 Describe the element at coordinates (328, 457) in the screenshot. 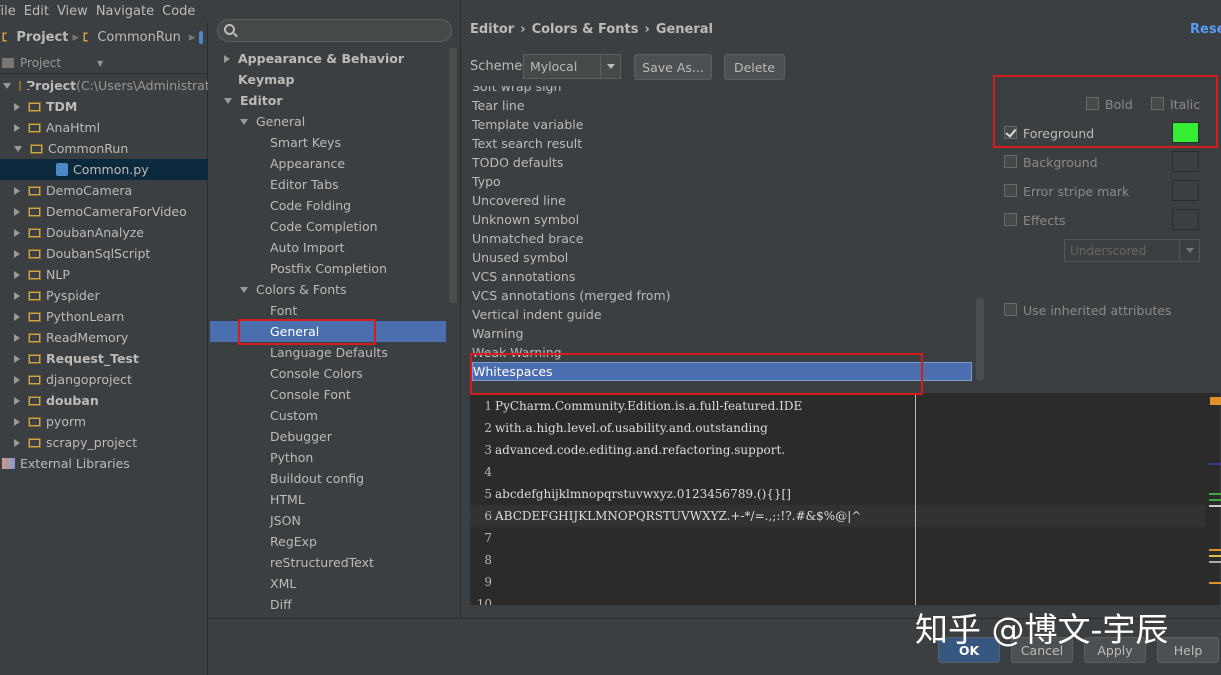

I see `settings-tree-item: Python` at that location.